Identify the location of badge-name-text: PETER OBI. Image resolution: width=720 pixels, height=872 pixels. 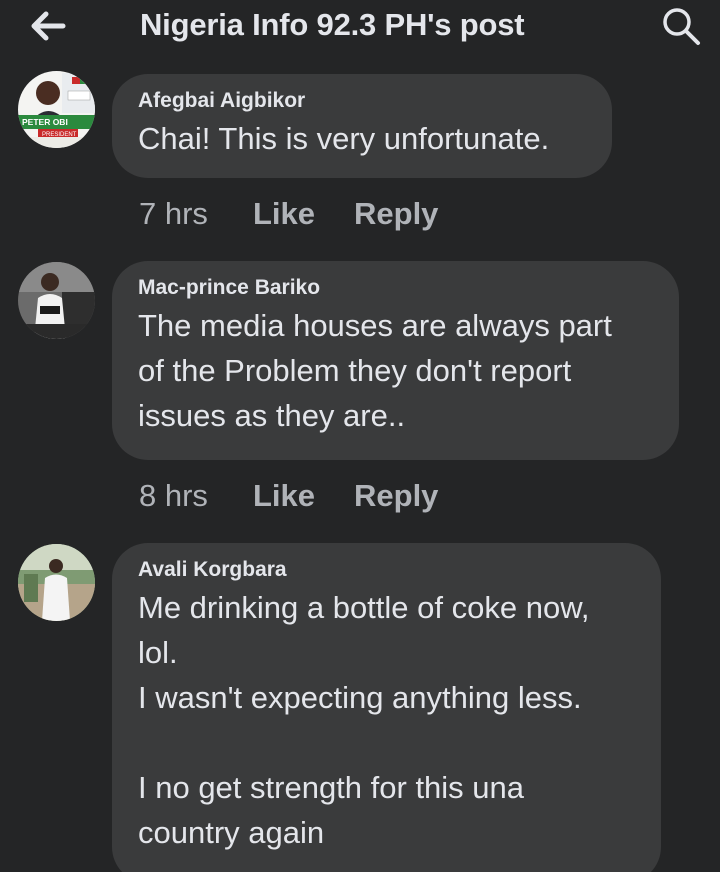
(45, 122).